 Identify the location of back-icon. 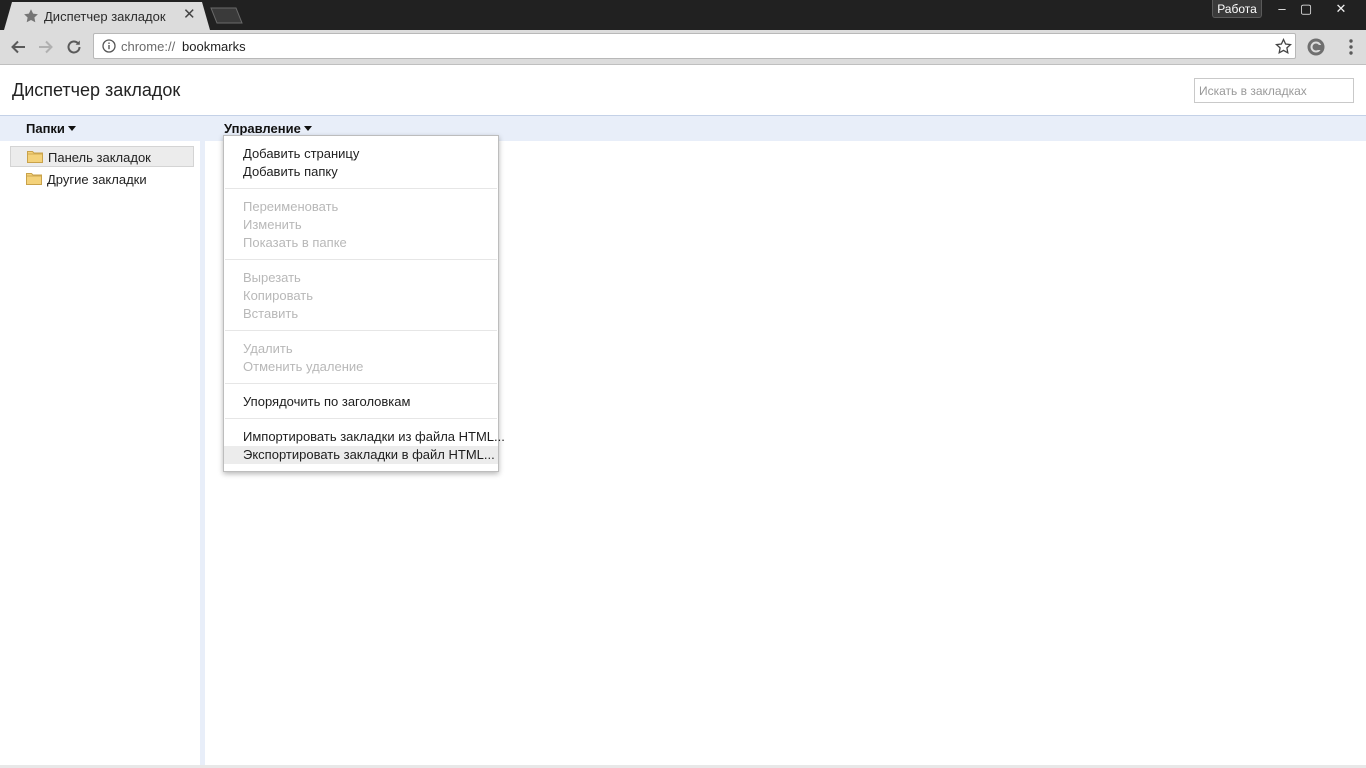
(18, 47).